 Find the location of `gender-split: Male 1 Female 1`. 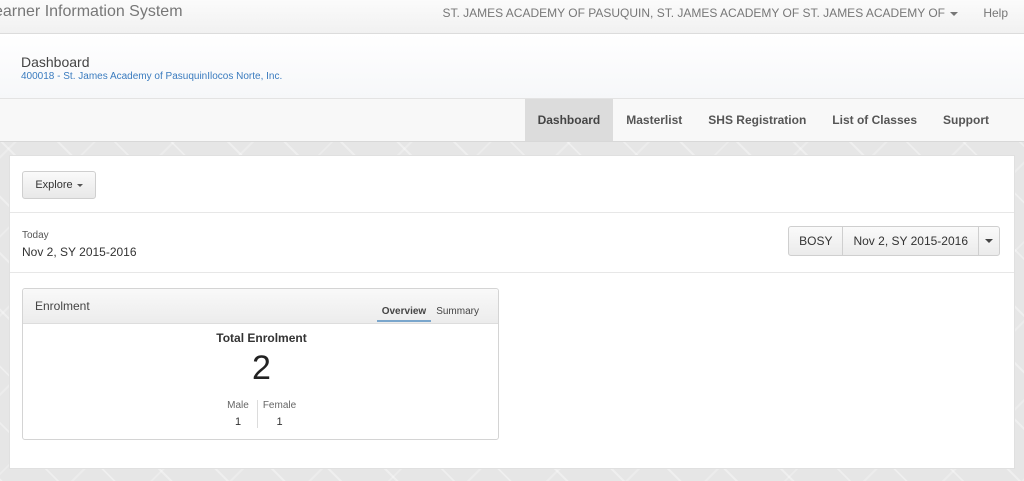

gender-split: Male 1 Female 1 is located at coordinates (260, 414).